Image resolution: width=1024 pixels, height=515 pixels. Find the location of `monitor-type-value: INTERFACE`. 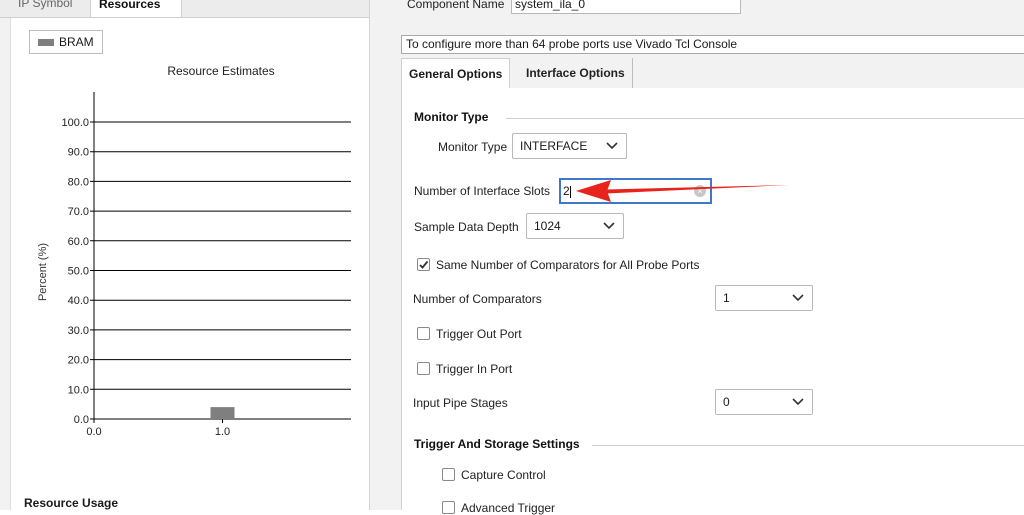

monitor-type-value: INTERFACE is located at coordinates (554, 146).